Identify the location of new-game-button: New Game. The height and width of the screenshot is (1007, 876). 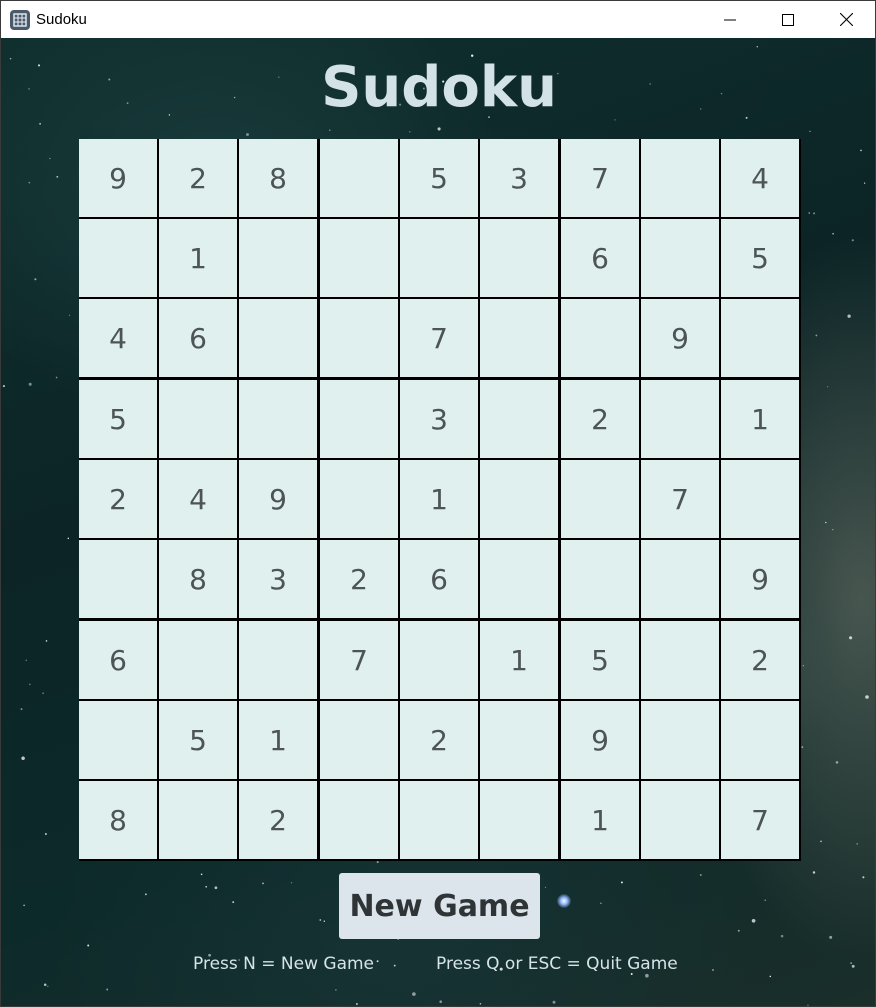
(439, 906).